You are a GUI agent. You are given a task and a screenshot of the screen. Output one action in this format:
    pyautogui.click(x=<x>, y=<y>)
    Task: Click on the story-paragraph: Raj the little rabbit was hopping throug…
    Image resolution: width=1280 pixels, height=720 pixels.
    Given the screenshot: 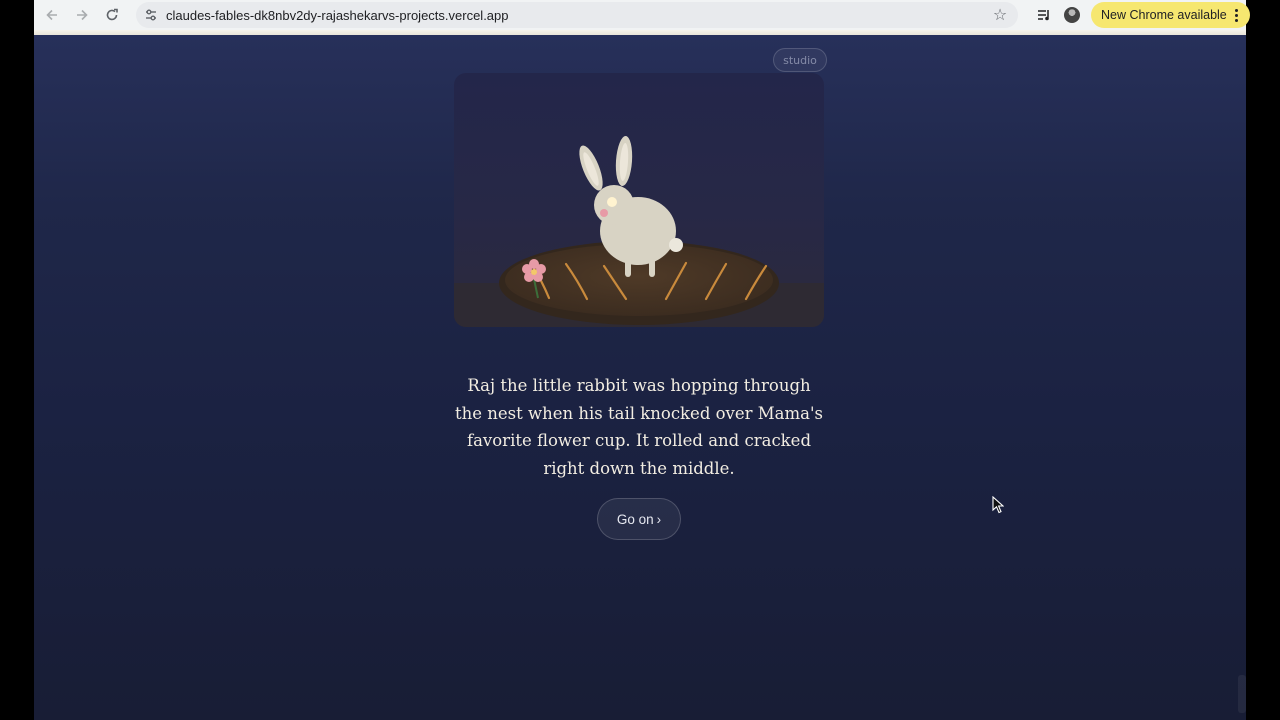 What is the action you would take?
    pyautogui.click(x=638, y=427)
    